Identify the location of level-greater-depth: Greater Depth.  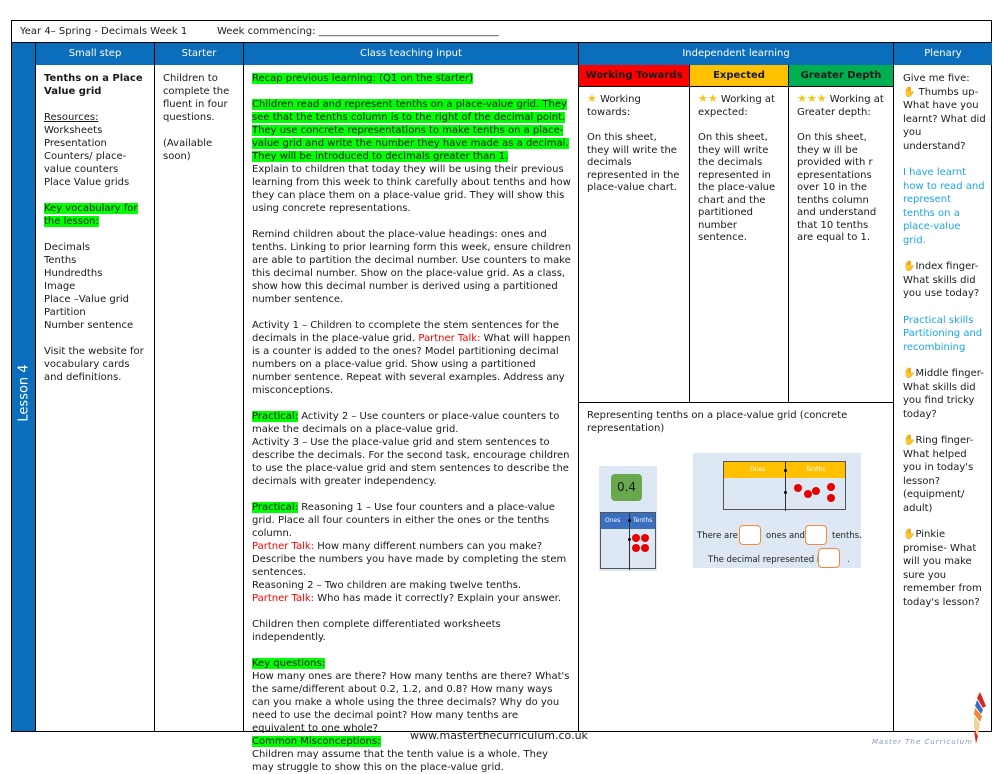
(840, 76).